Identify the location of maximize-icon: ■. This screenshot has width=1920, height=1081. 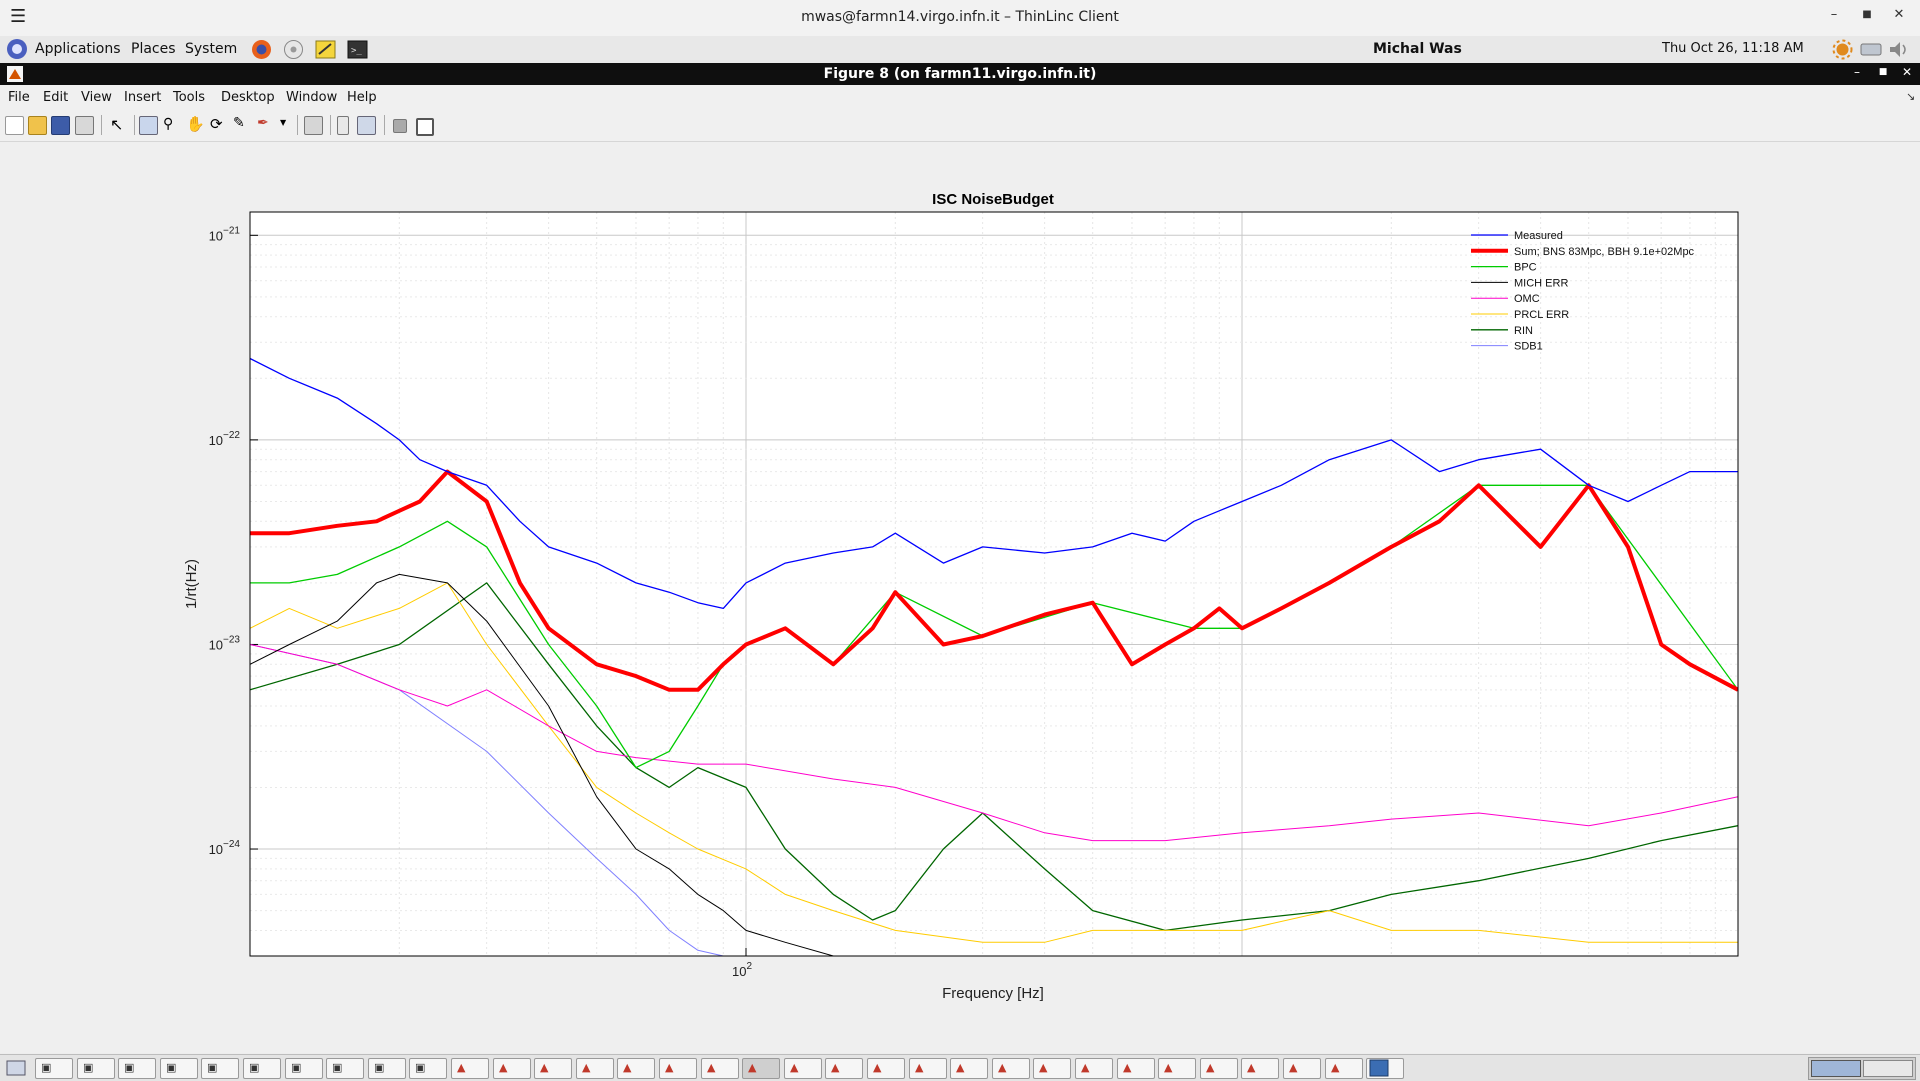
(1867, 14).